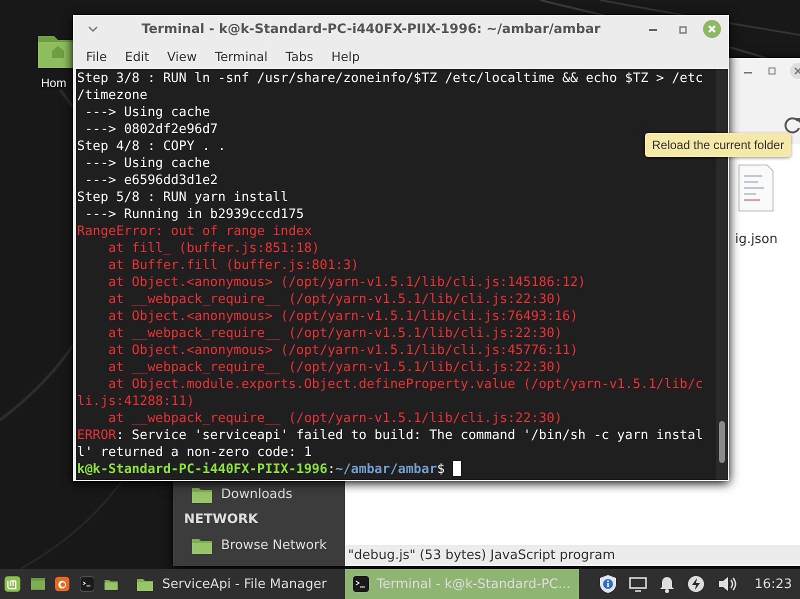 The width and height of the screenshot is (800, 599). What do you see at coordinates (112, 95) in the screenshot?
I see `terminal-line: /timezone` at bounding box center [112, 95].